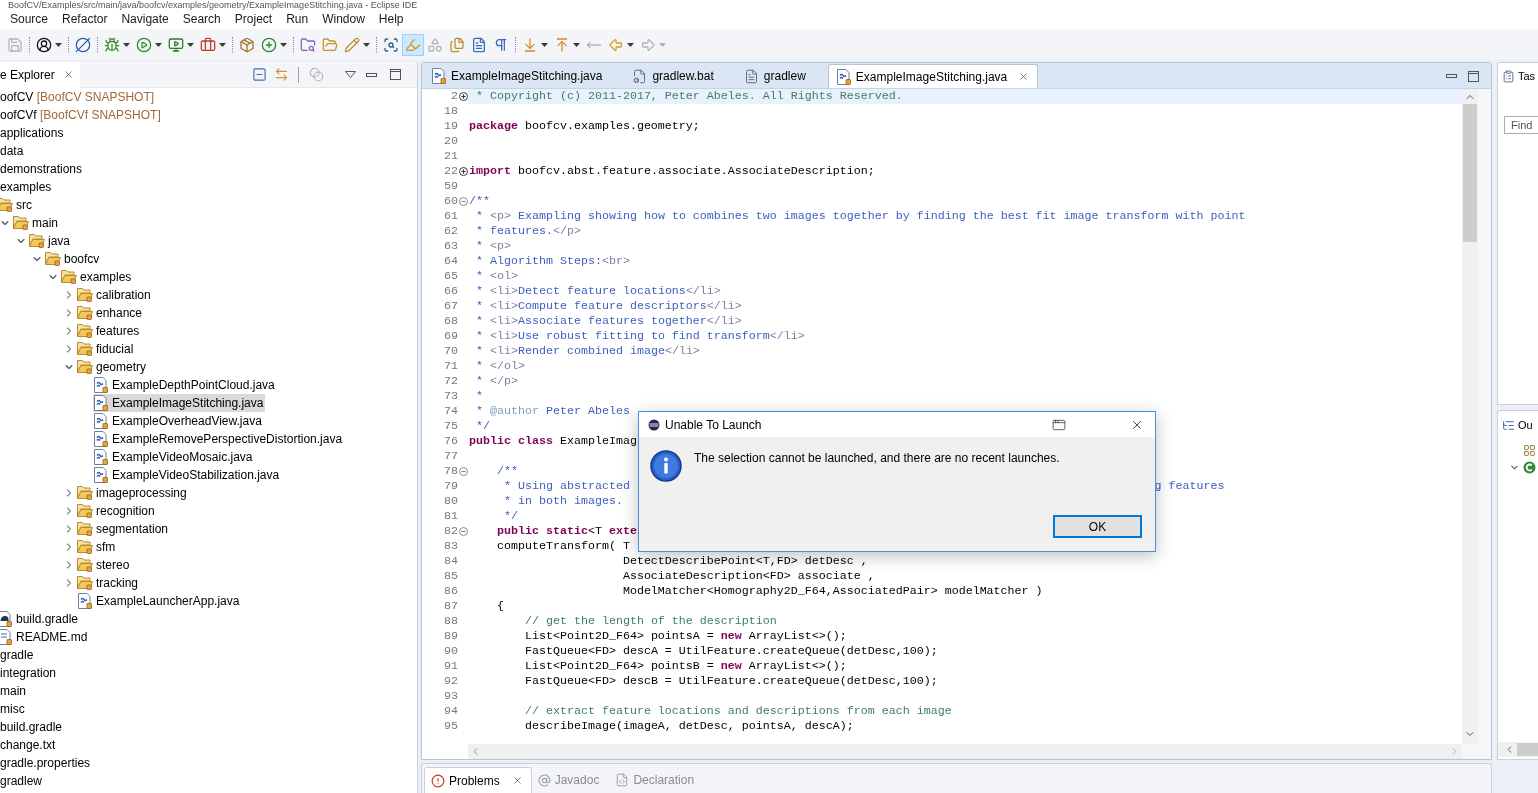 The image size is (1538, 793). I want to click on tree-item: calibration, so click(115, 295).